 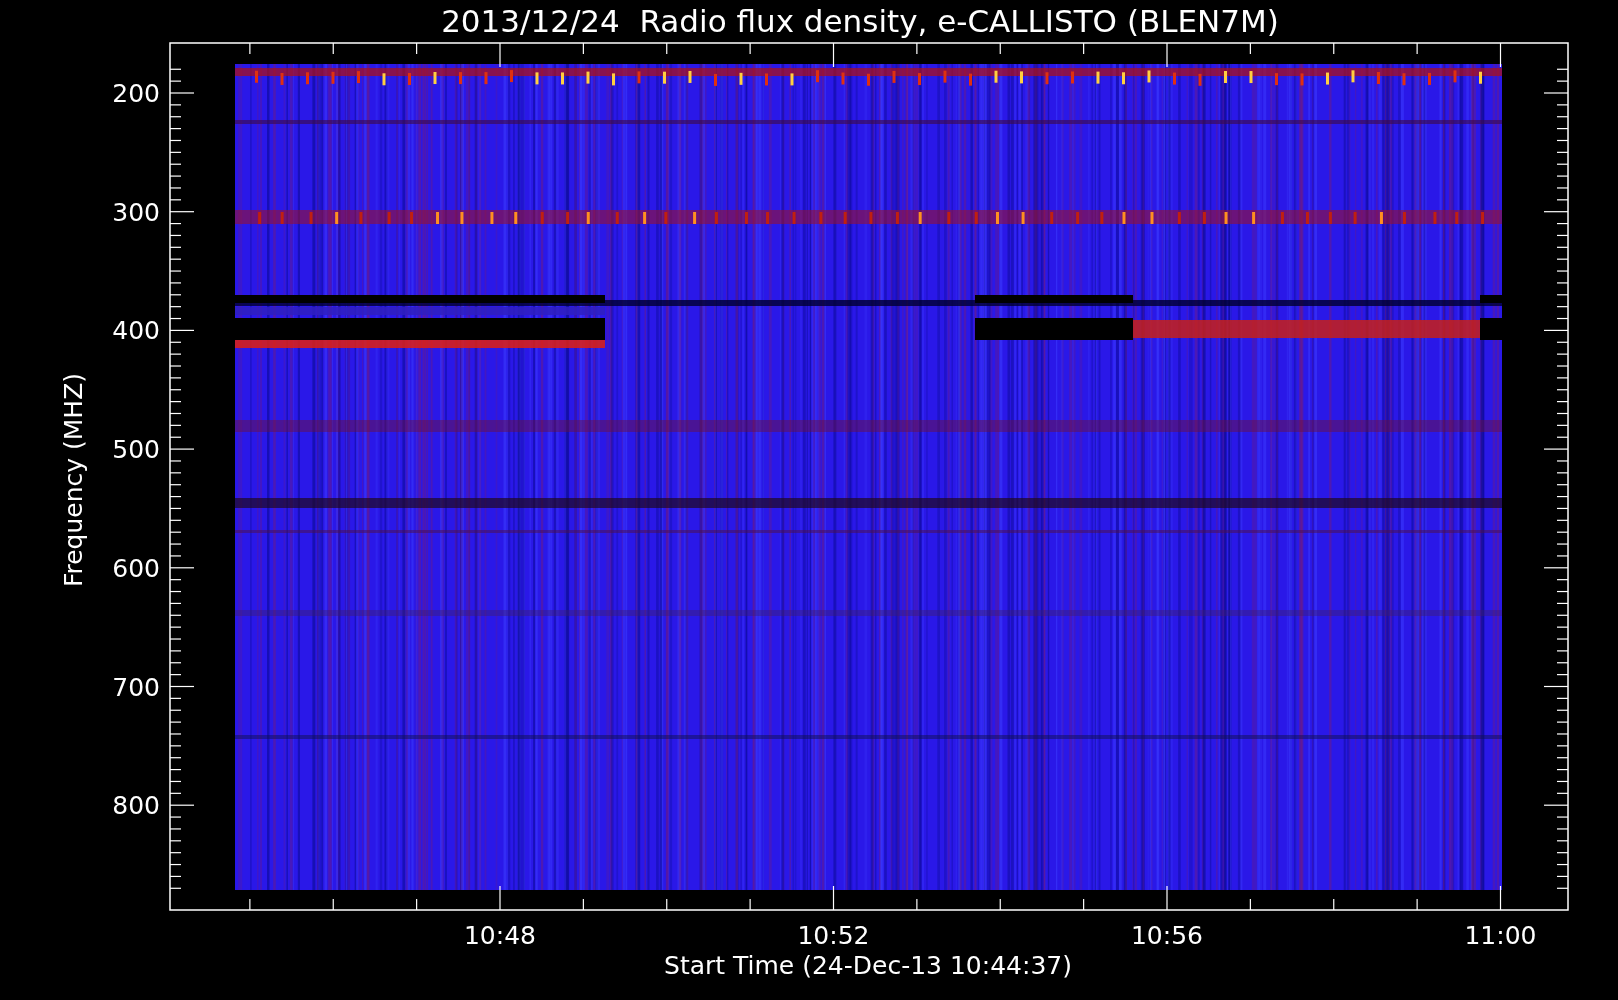 I want to click on x-tick-label: 11:00, so click(x=1500, y=935).